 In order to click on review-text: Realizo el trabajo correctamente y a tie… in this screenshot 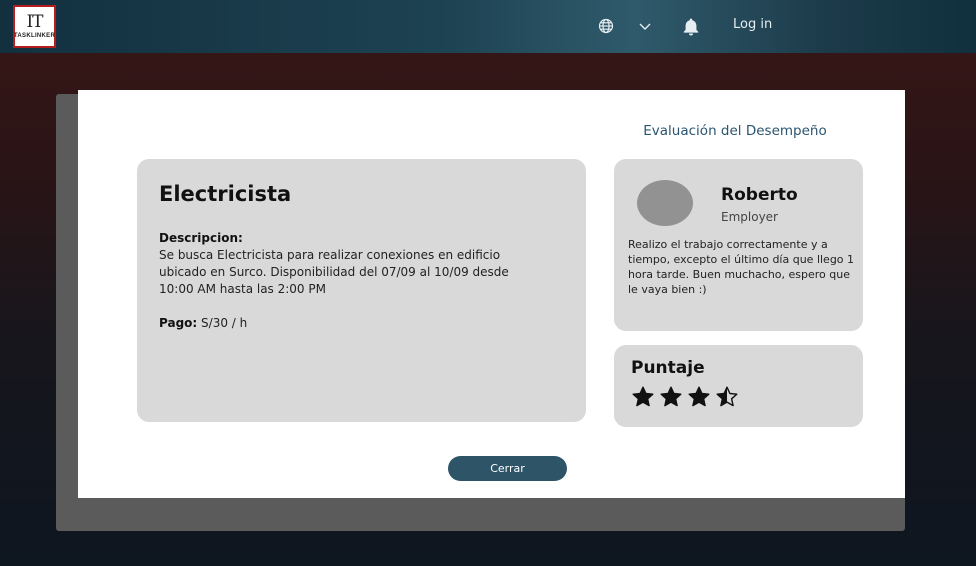, I will do `click(741, 267)`.